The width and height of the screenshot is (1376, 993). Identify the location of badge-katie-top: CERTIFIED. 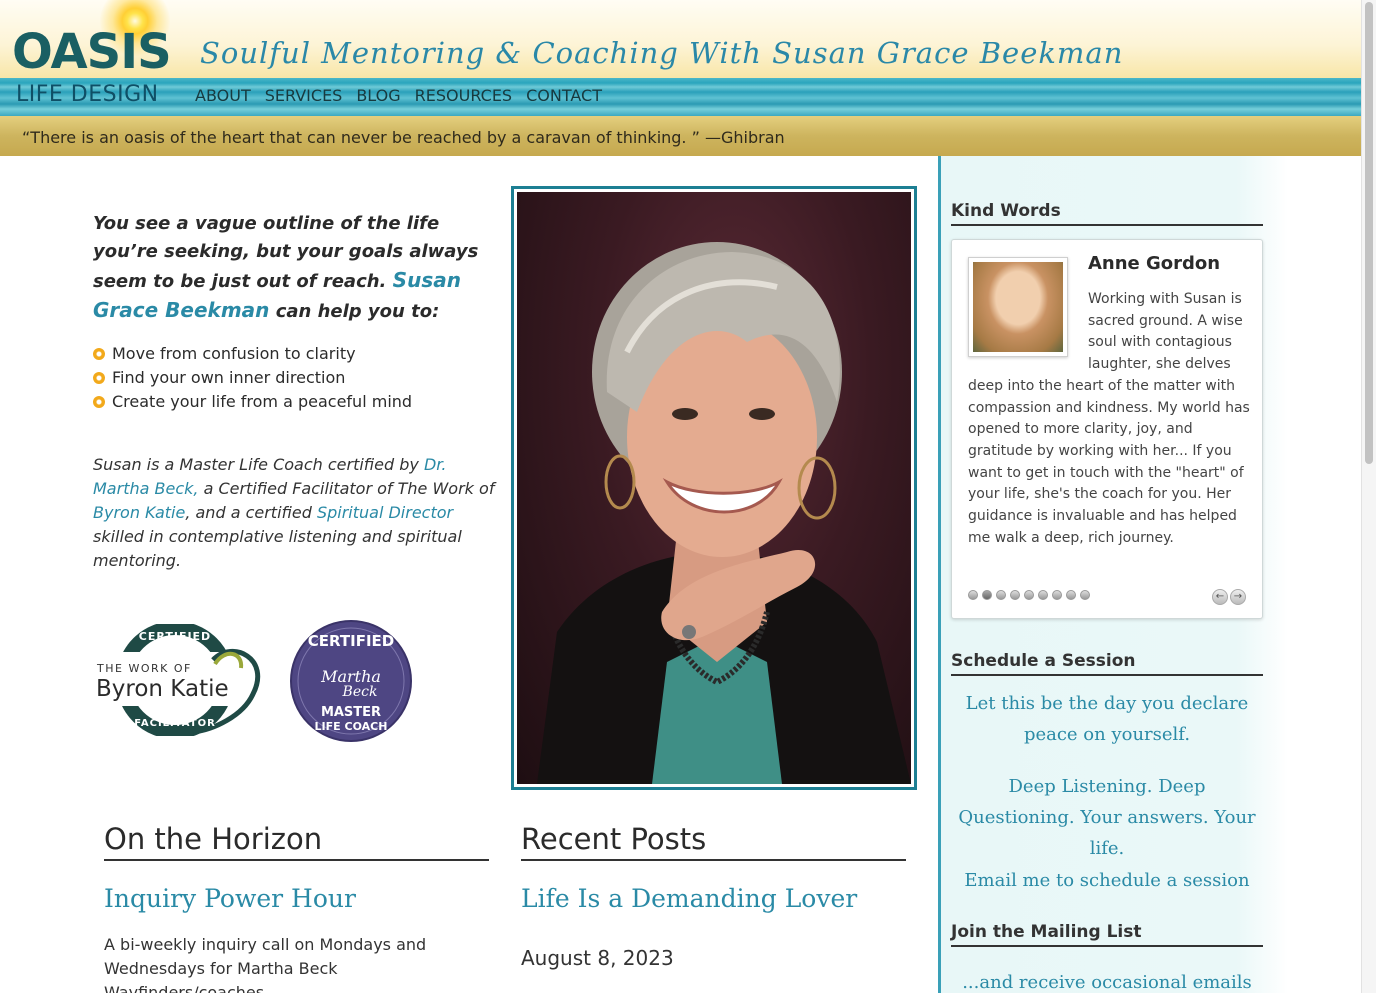
(175, 636).